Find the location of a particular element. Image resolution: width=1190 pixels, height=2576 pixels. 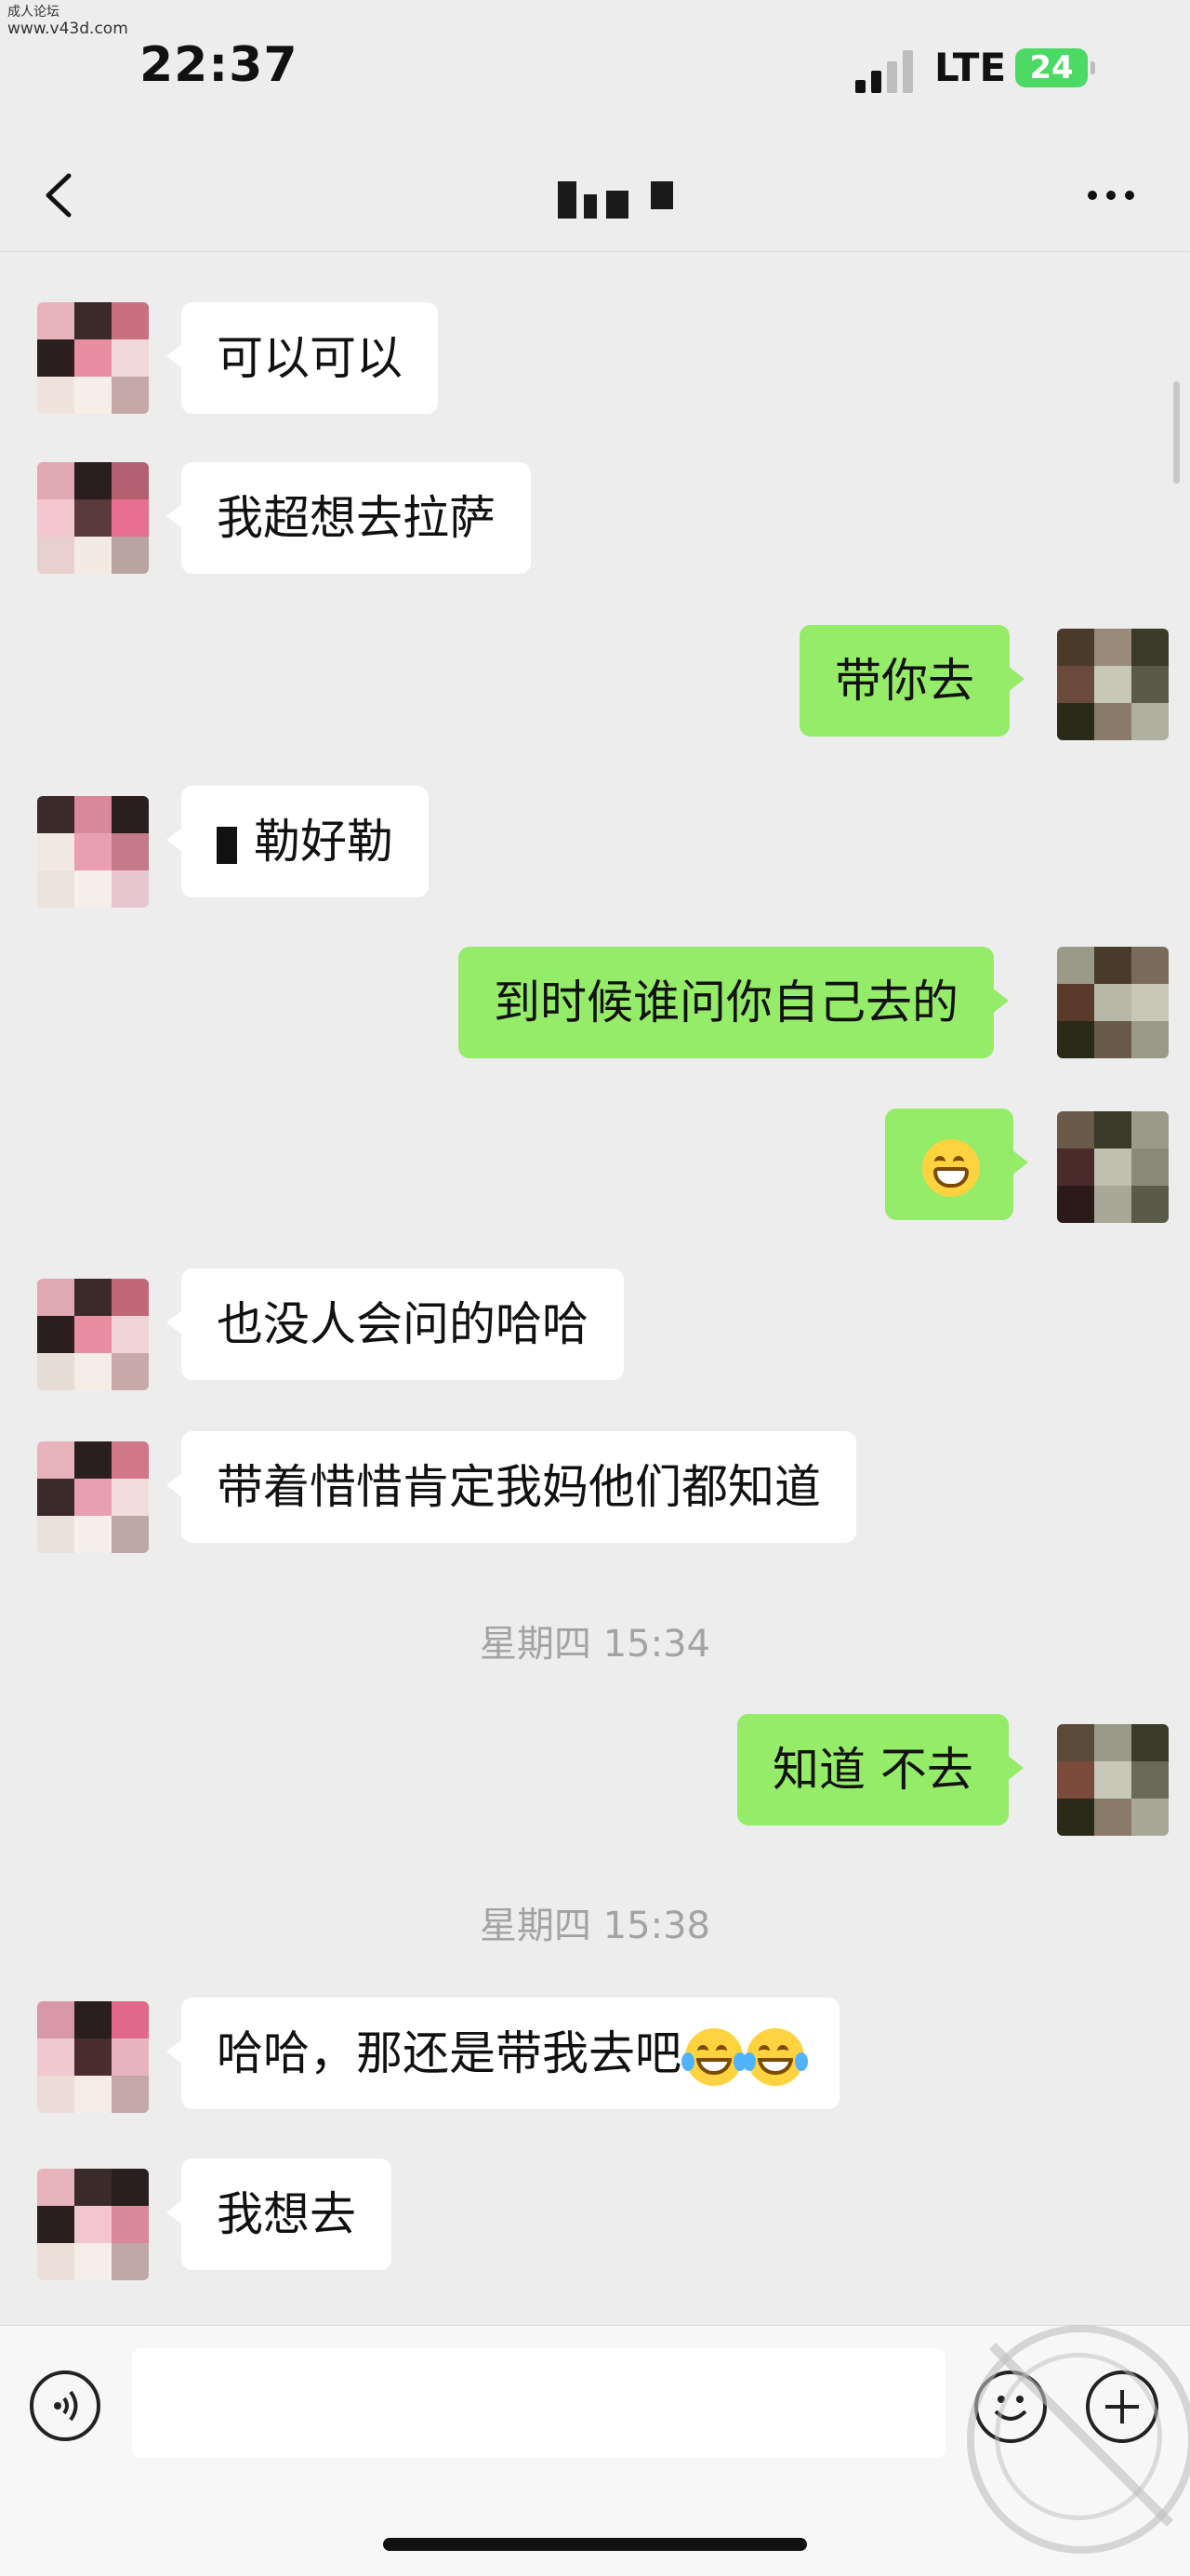

received-message: 也没人会问的哈哈 is located at coordinates (395, 1324).